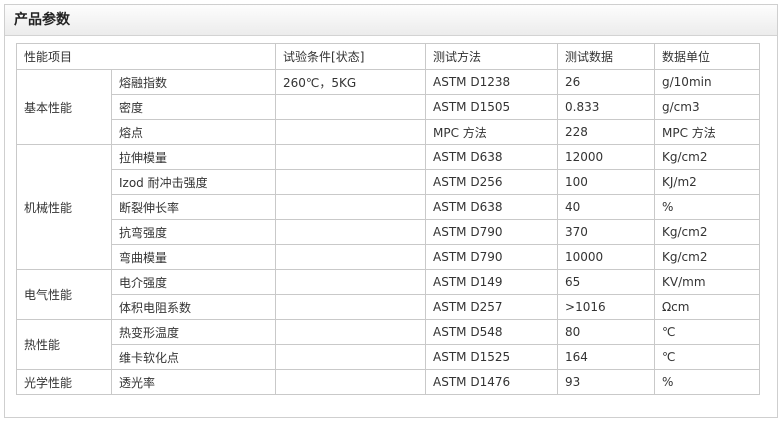  Describe the element at coordinates (707, 282) in the screenshot. I see `row-unit: KV/mm` at that location.